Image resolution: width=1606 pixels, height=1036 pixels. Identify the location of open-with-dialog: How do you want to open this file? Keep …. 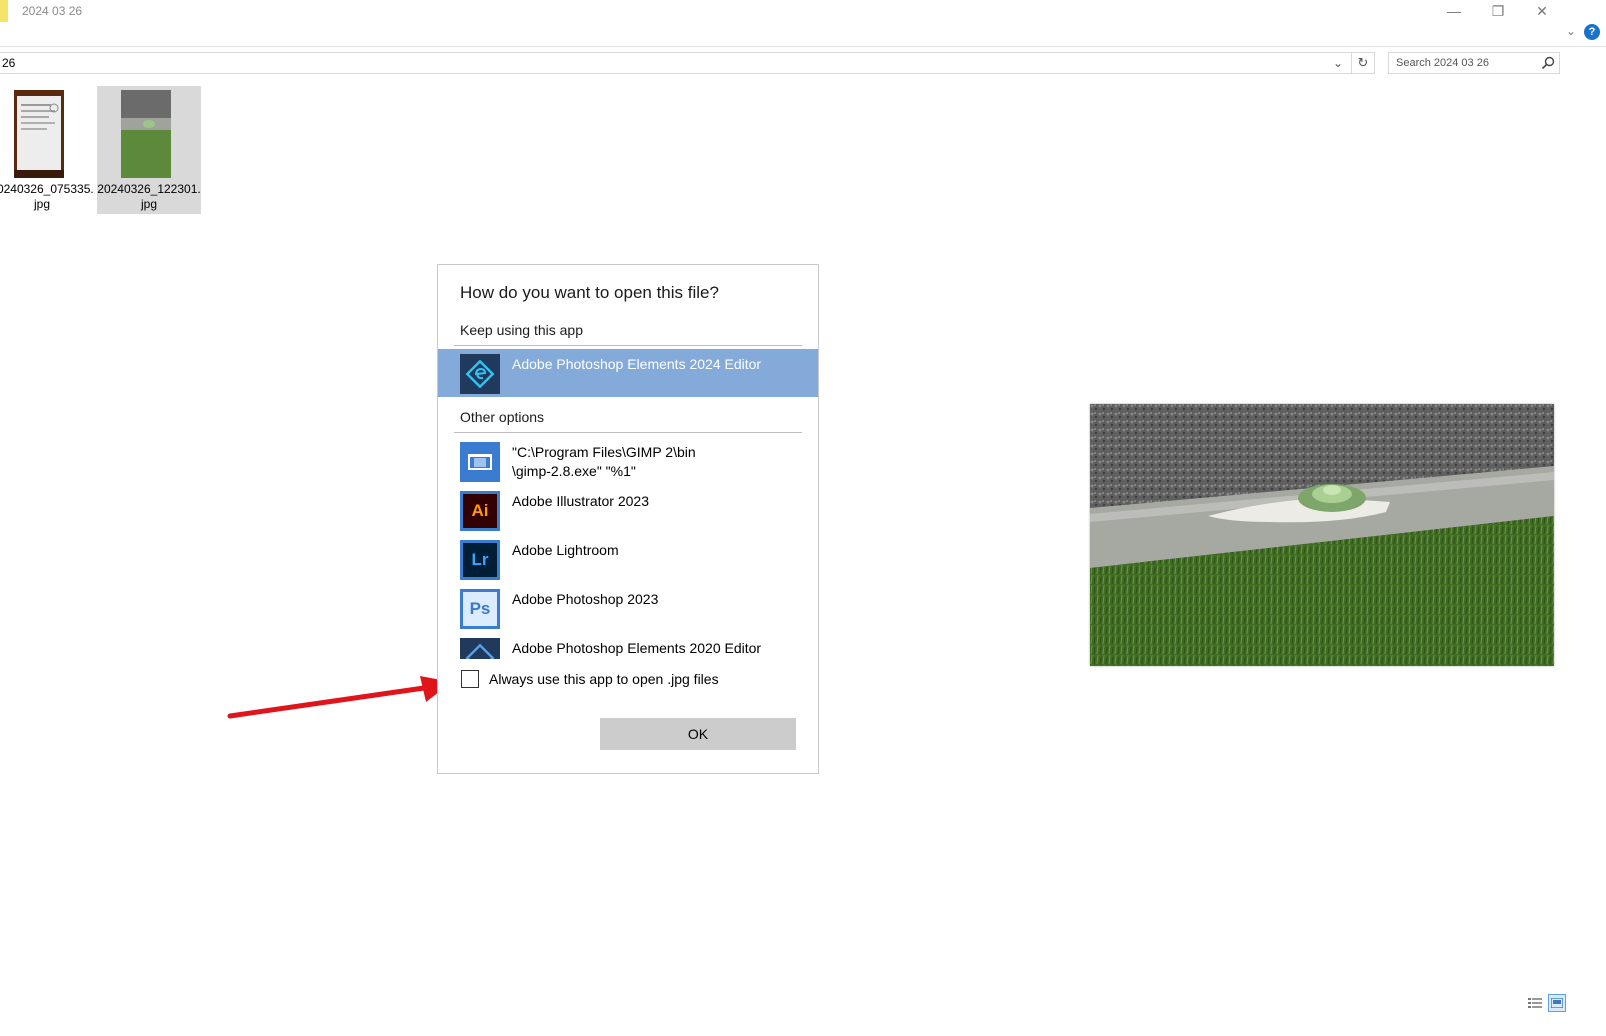
(628, 519).